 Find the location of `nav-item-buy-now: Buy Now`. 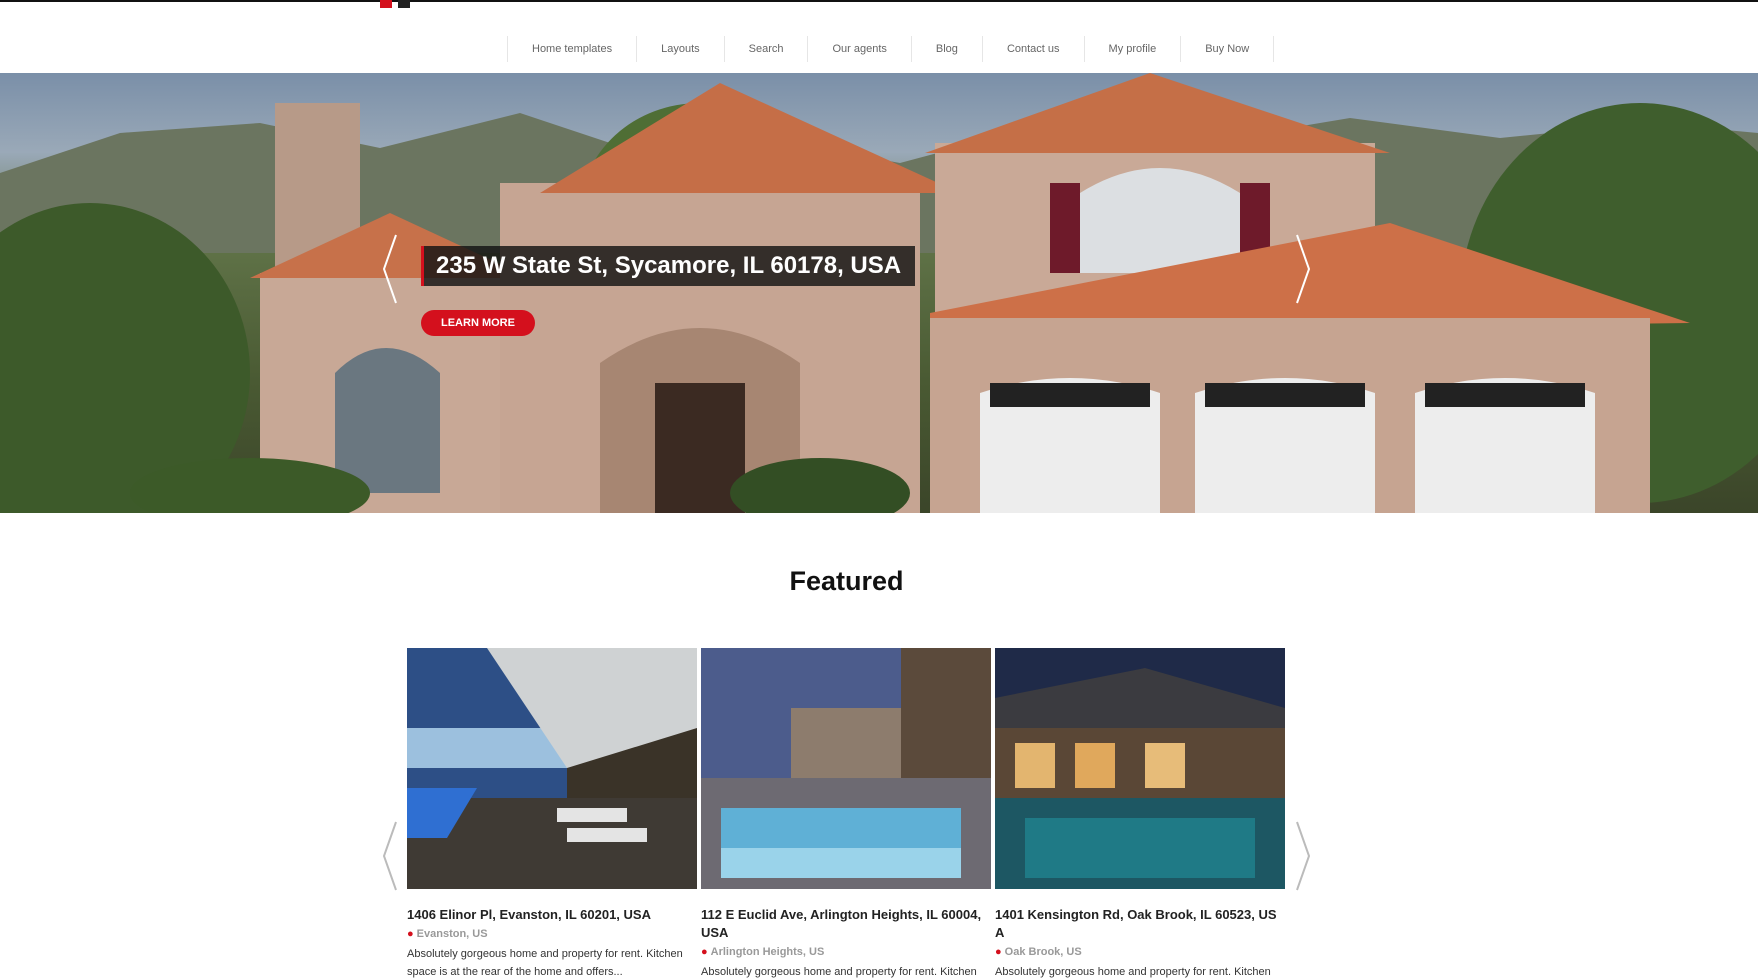

nav-item-buy-now: Buy Now is located at coordinates (1227, 49).